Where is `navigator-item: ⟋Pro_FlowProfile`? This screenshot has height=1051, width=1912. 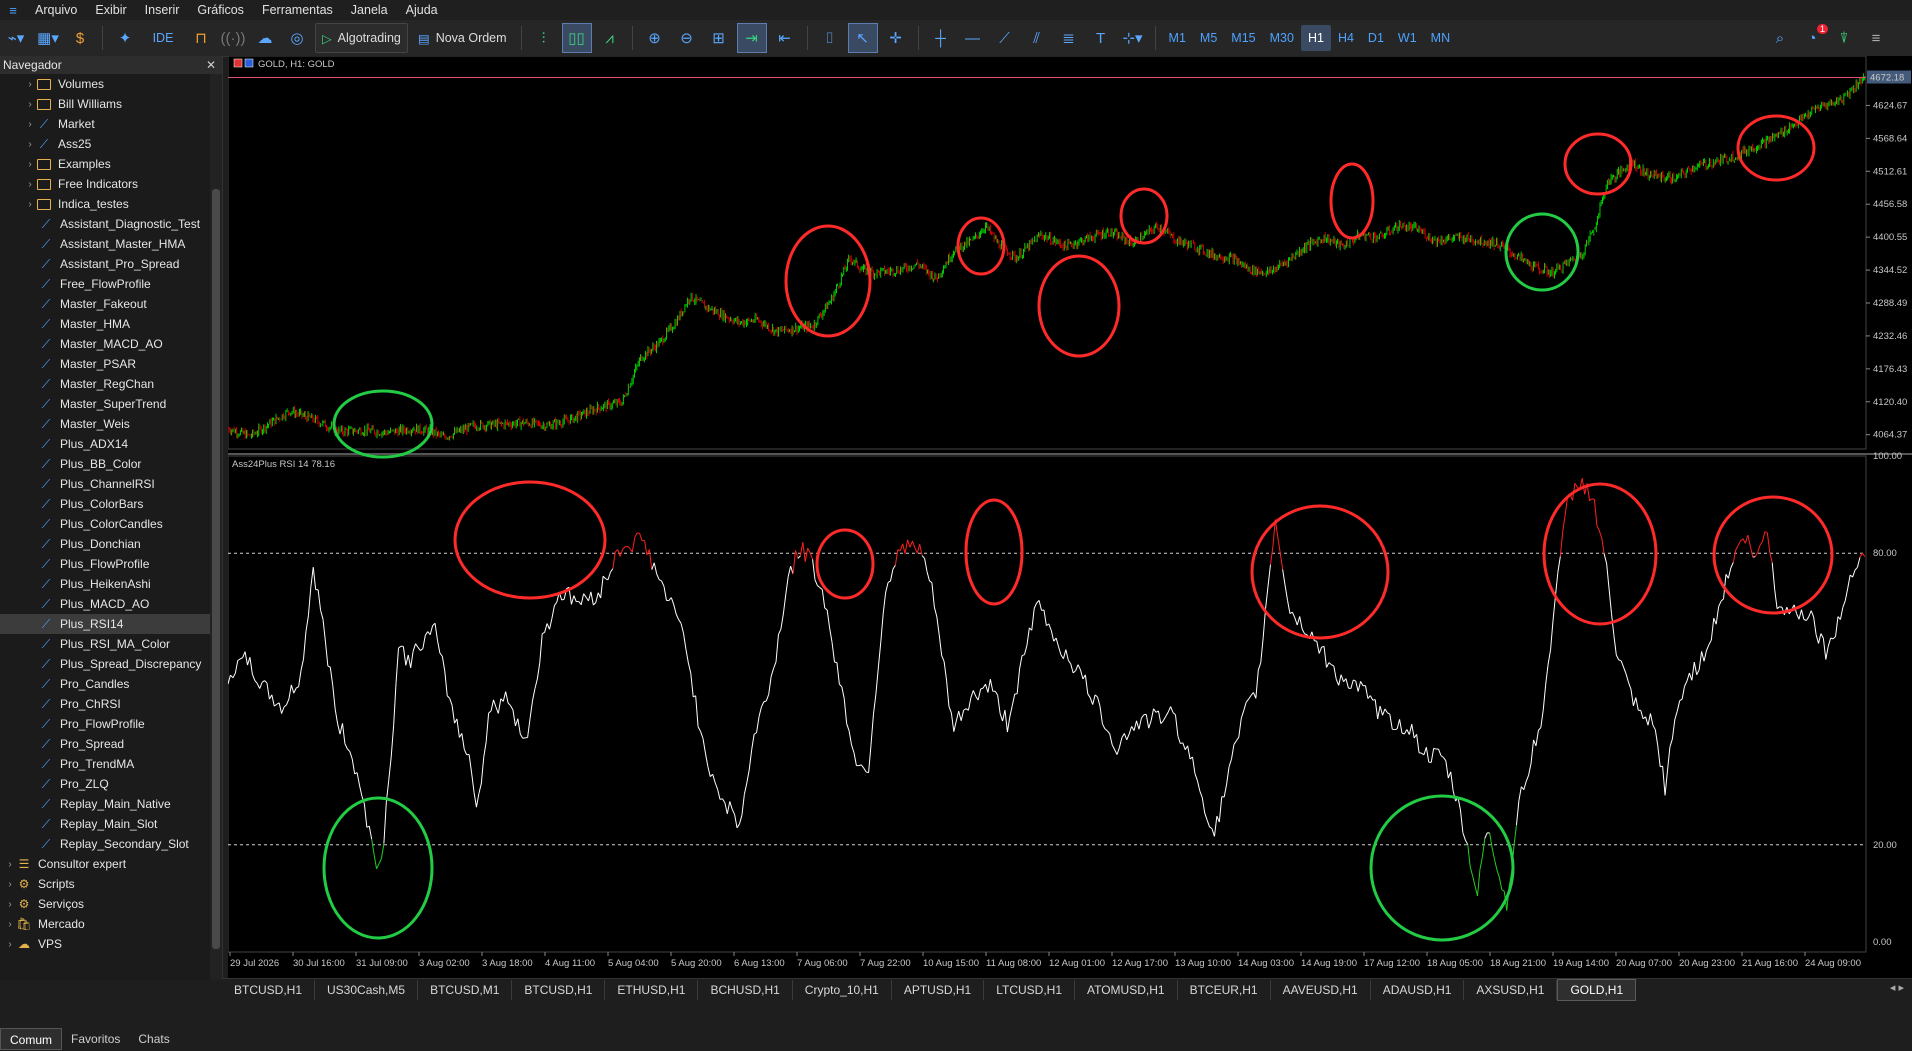
navigator-item: ⟋Pro_FlowProfile is located at coordinates (105, 724).